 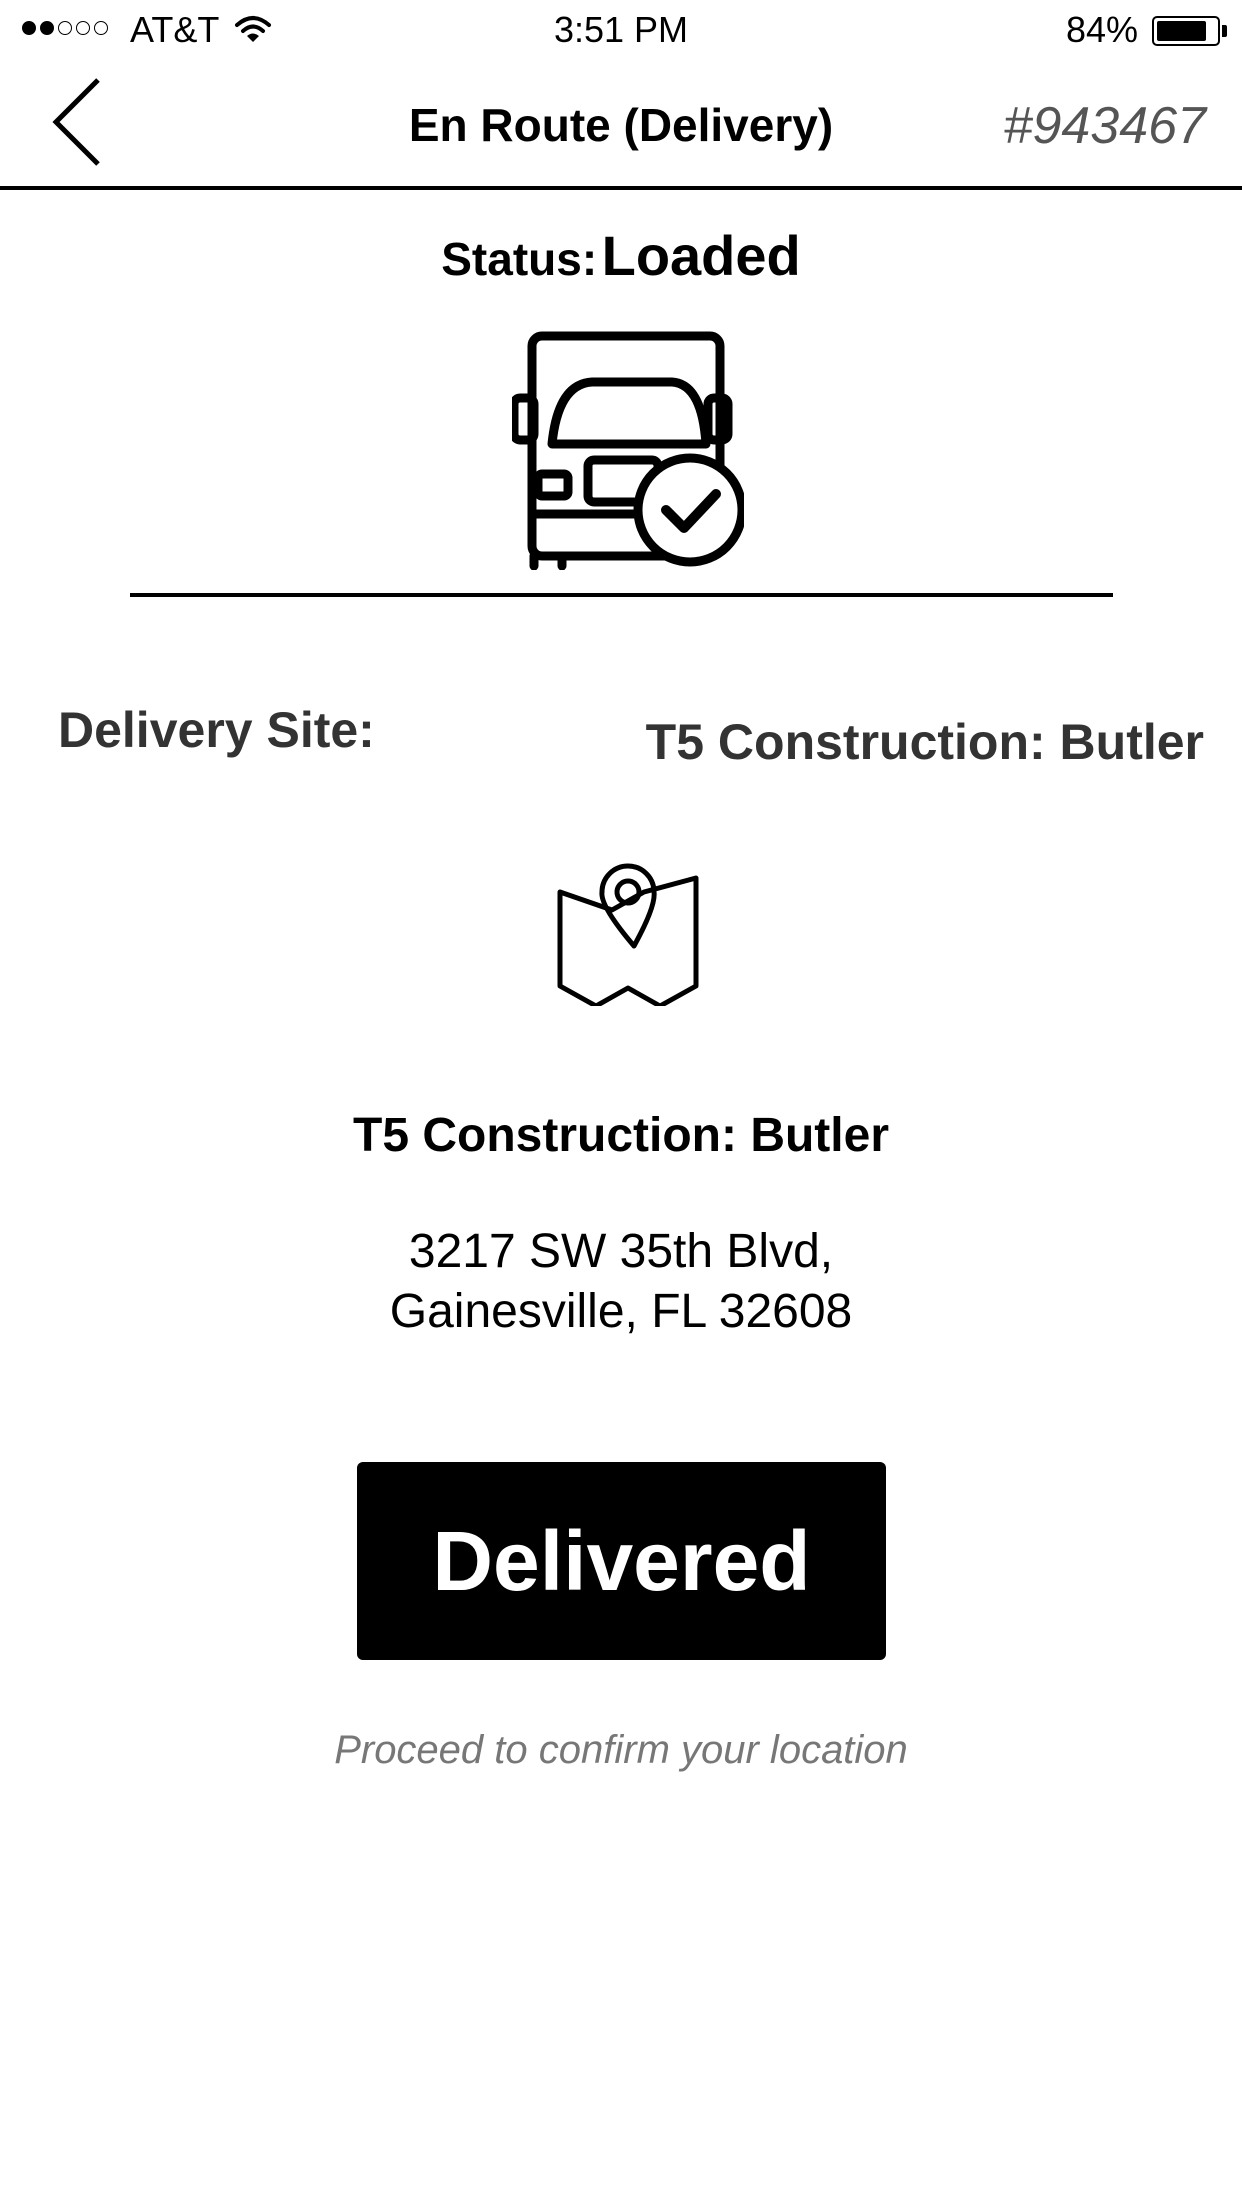 I want to click on battery-percentage: 84%, so click(x=1101, y=29).